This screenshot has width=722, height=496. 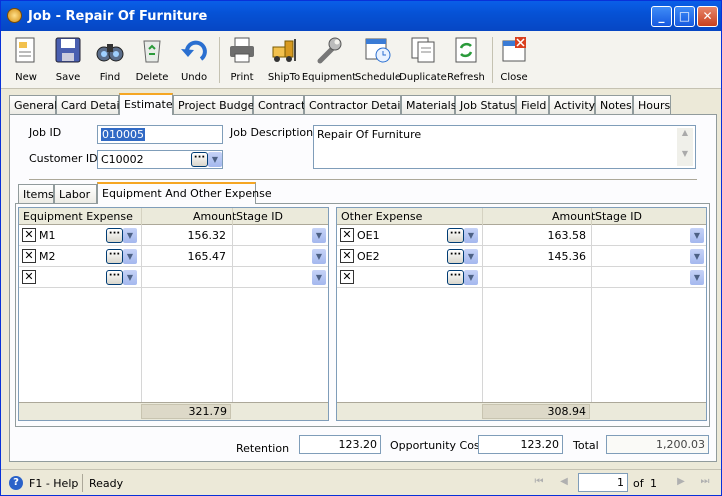 What do you see at coordinates (661, 16) in the screenshot?
I see `minimize-button: _` at bounding box center [661, 16].